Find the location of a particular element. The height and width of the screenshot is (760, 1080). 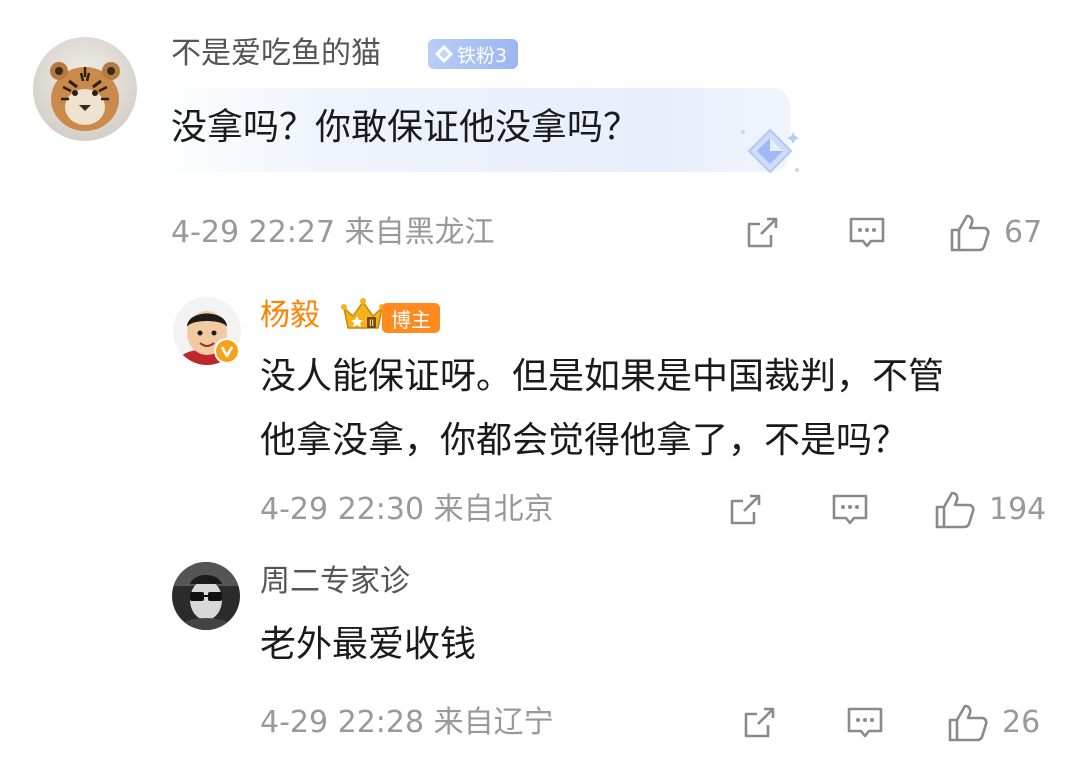

verified-icon is located at coordinates (227, 351).